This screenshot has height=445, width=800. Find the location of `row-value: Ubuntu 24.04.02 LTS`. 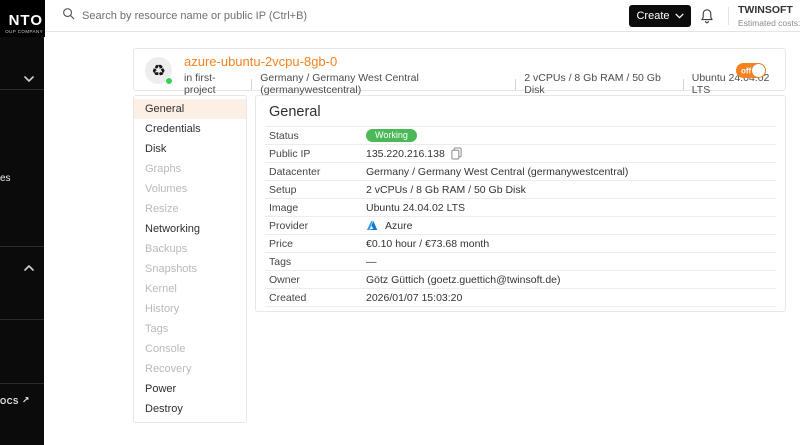

row-value: Ubuntu 24.04.02 LTS is located at coordinates (416, 207).